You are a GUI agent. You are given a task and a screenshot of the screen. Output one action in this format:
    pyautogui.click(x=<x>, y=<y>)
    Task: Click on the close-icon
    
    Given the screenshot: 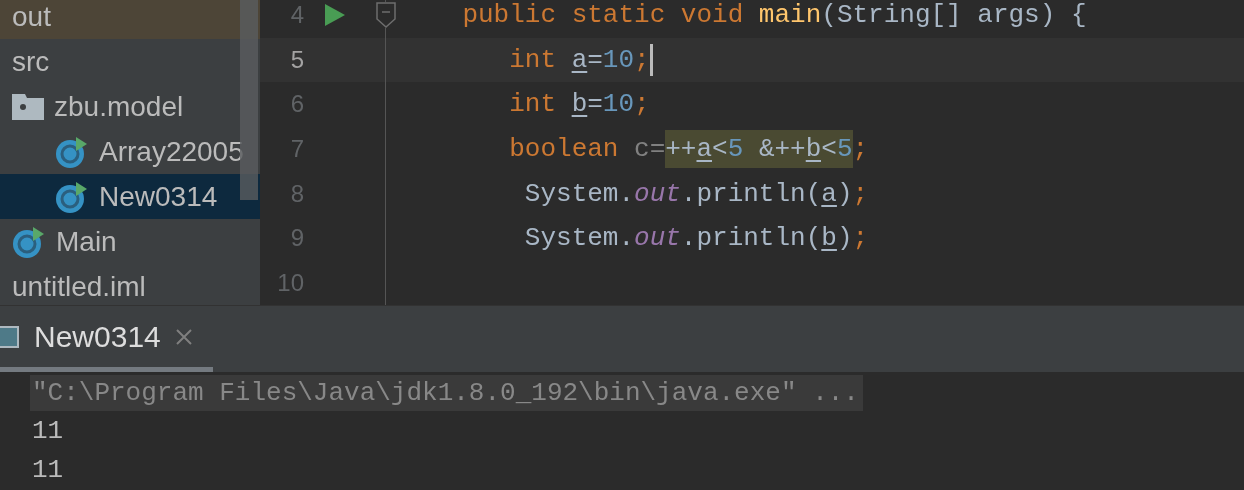 What is the action you would take?
    pyautogui.click(x=183, y=336)
    